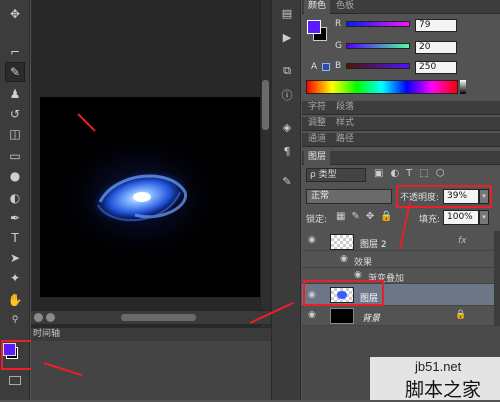 Image resolution: width=500 pixels, height=402 pixels. What do you see at coordinates (349, 196) in the screenshot?
I see `blend-mode-select: 正常` at bounding box center [349, 196].